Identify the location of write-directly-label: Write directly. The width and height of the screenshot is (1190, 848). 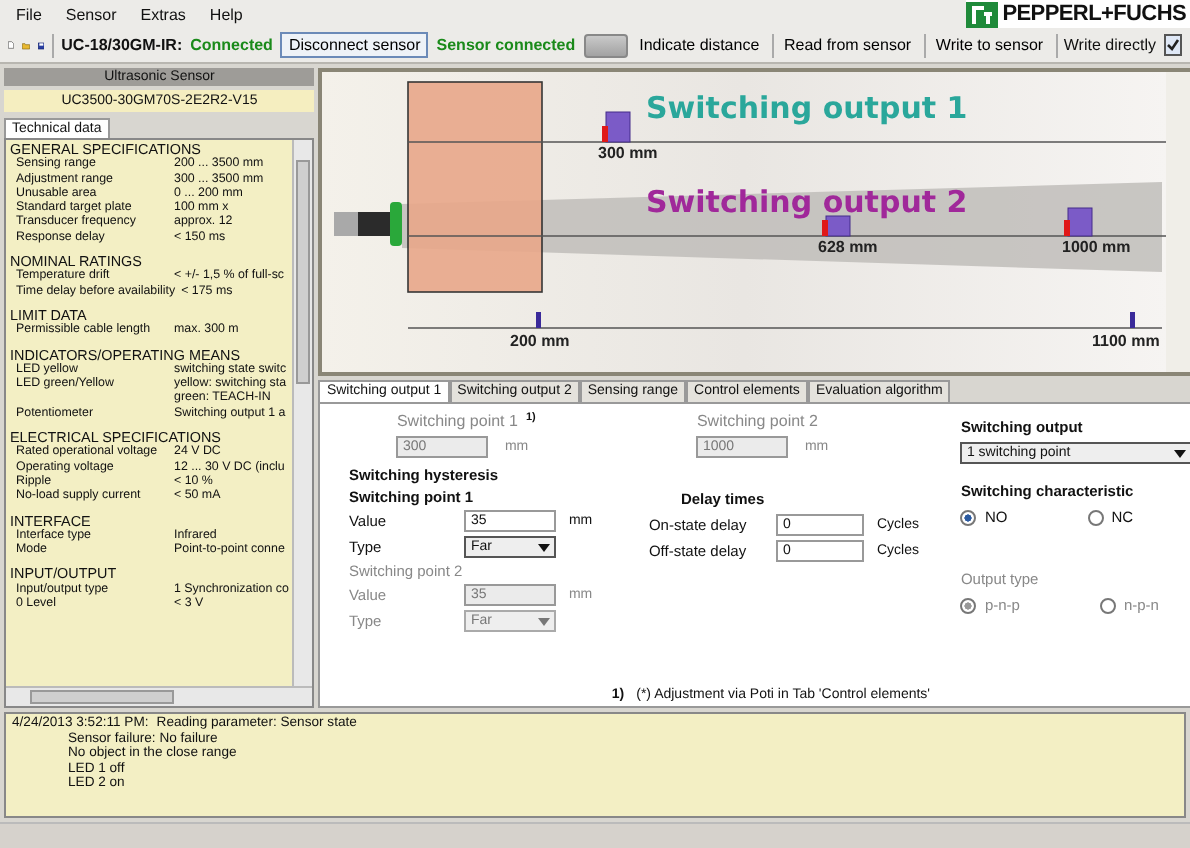
(1109, 45).